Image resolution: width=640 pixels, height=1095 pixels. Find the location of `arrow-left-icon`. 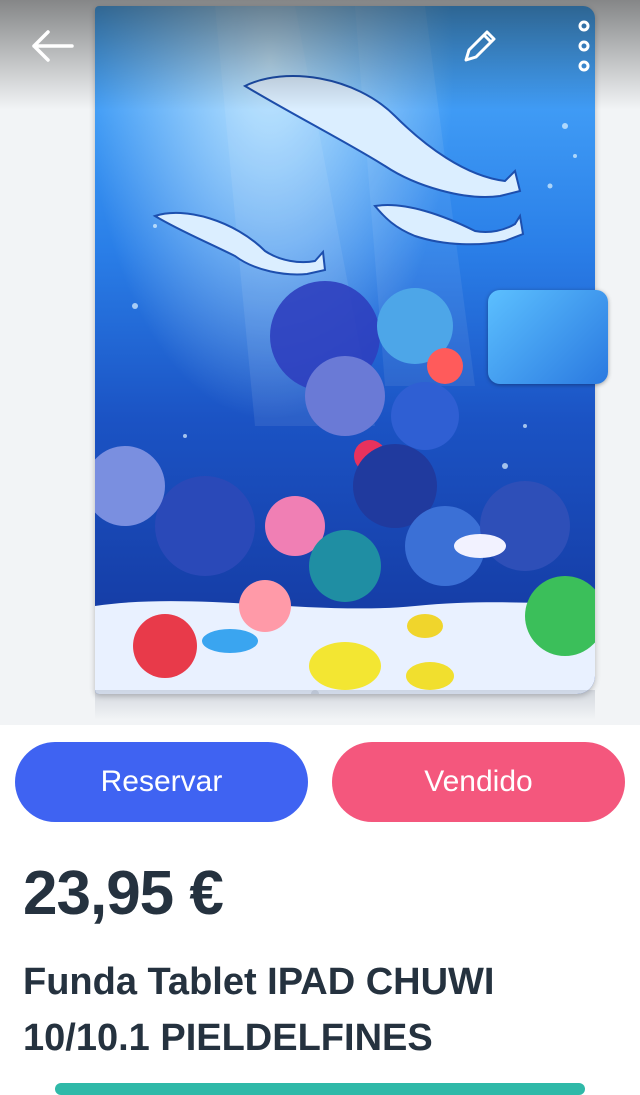

arrow-left-icon is located at coordinates (53, 46).